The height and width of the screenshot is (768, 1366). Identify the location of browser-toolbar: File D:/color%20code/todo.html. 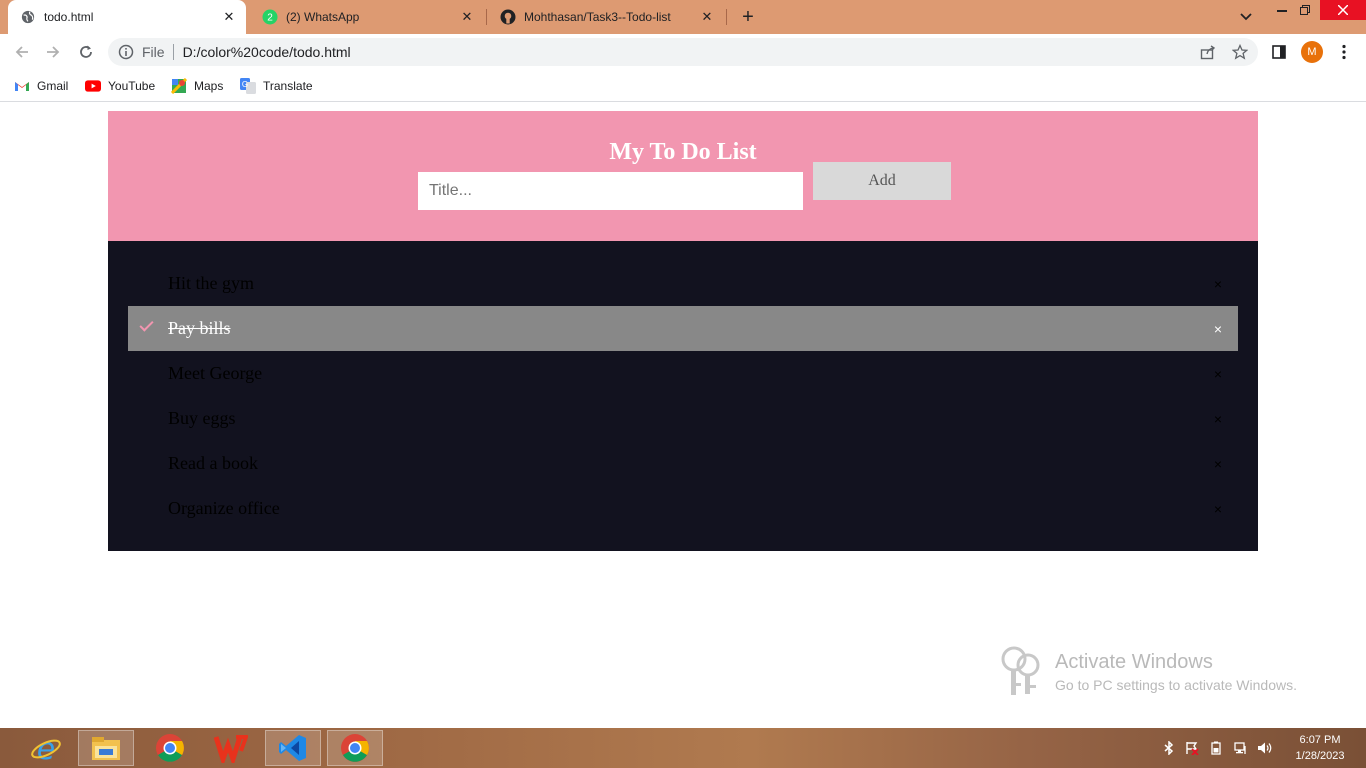
(683, 52).